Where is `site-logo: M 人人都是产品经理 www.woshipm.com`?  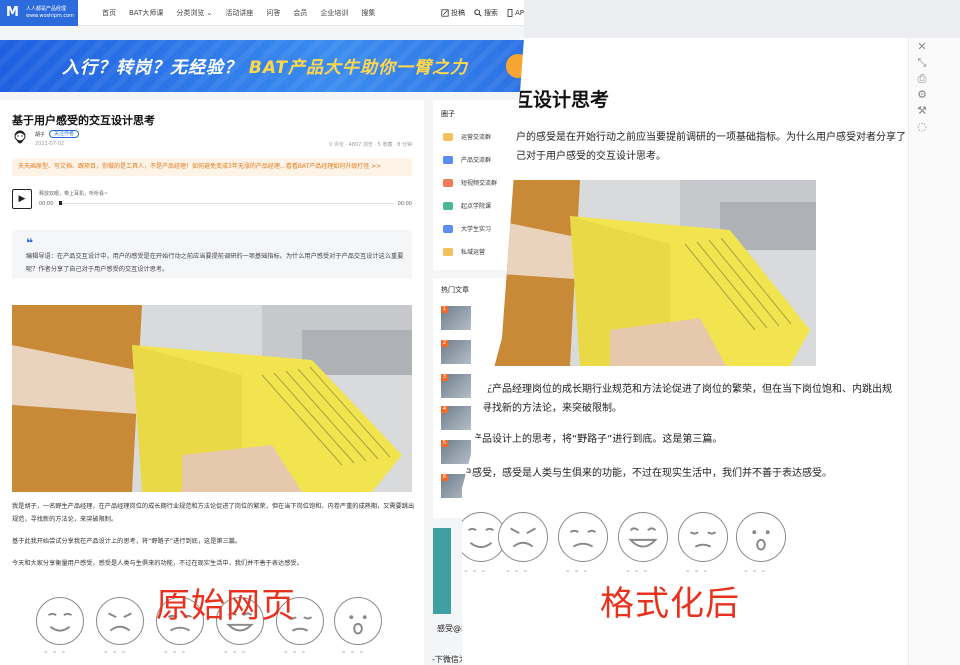
site-logo: M 人人都是产品经理 www.woshipm.com is located at coordinates (39, 13).